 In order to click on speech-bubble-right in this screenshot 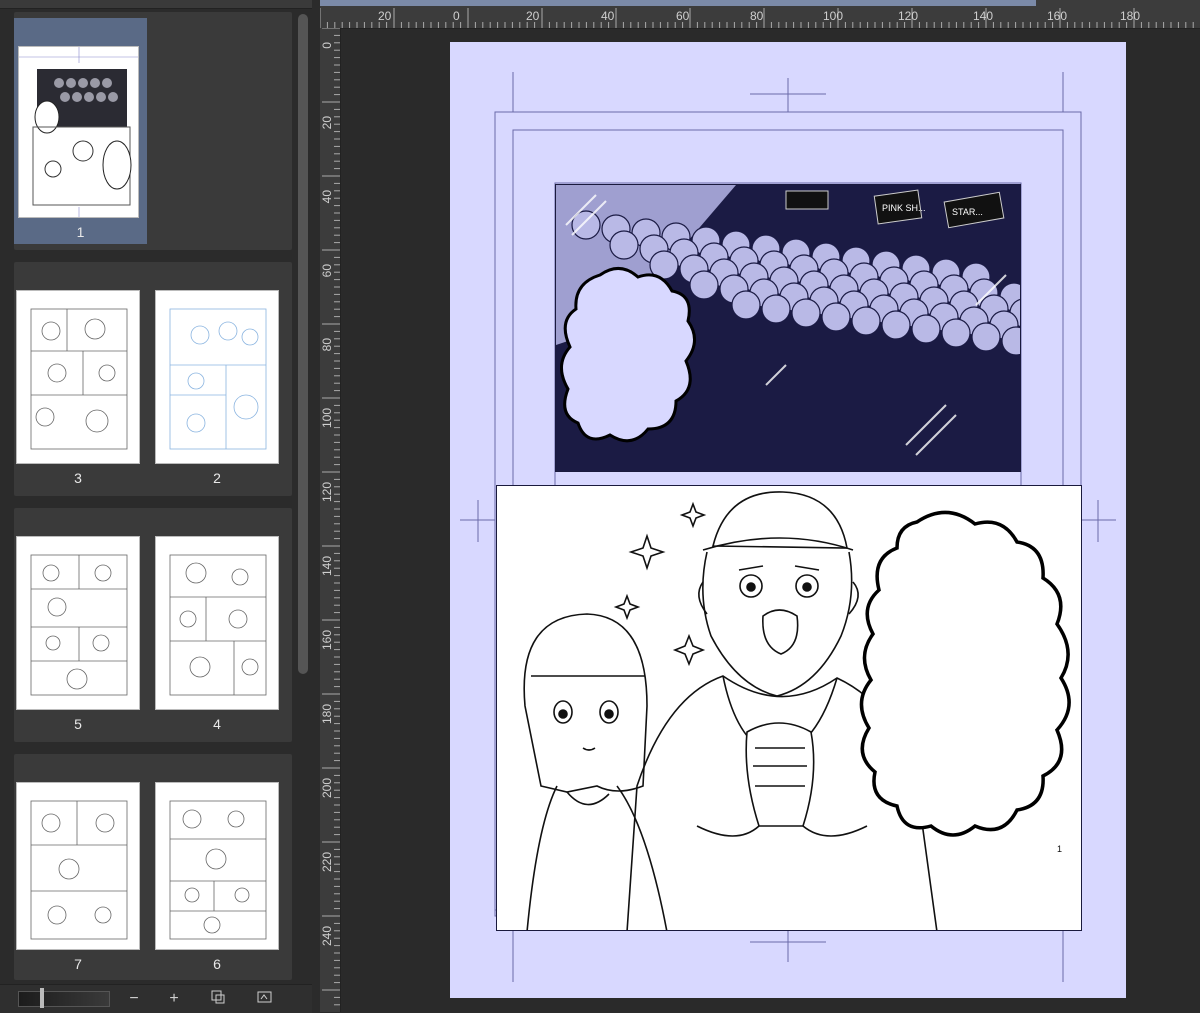, I will do `click(969, 674)`.